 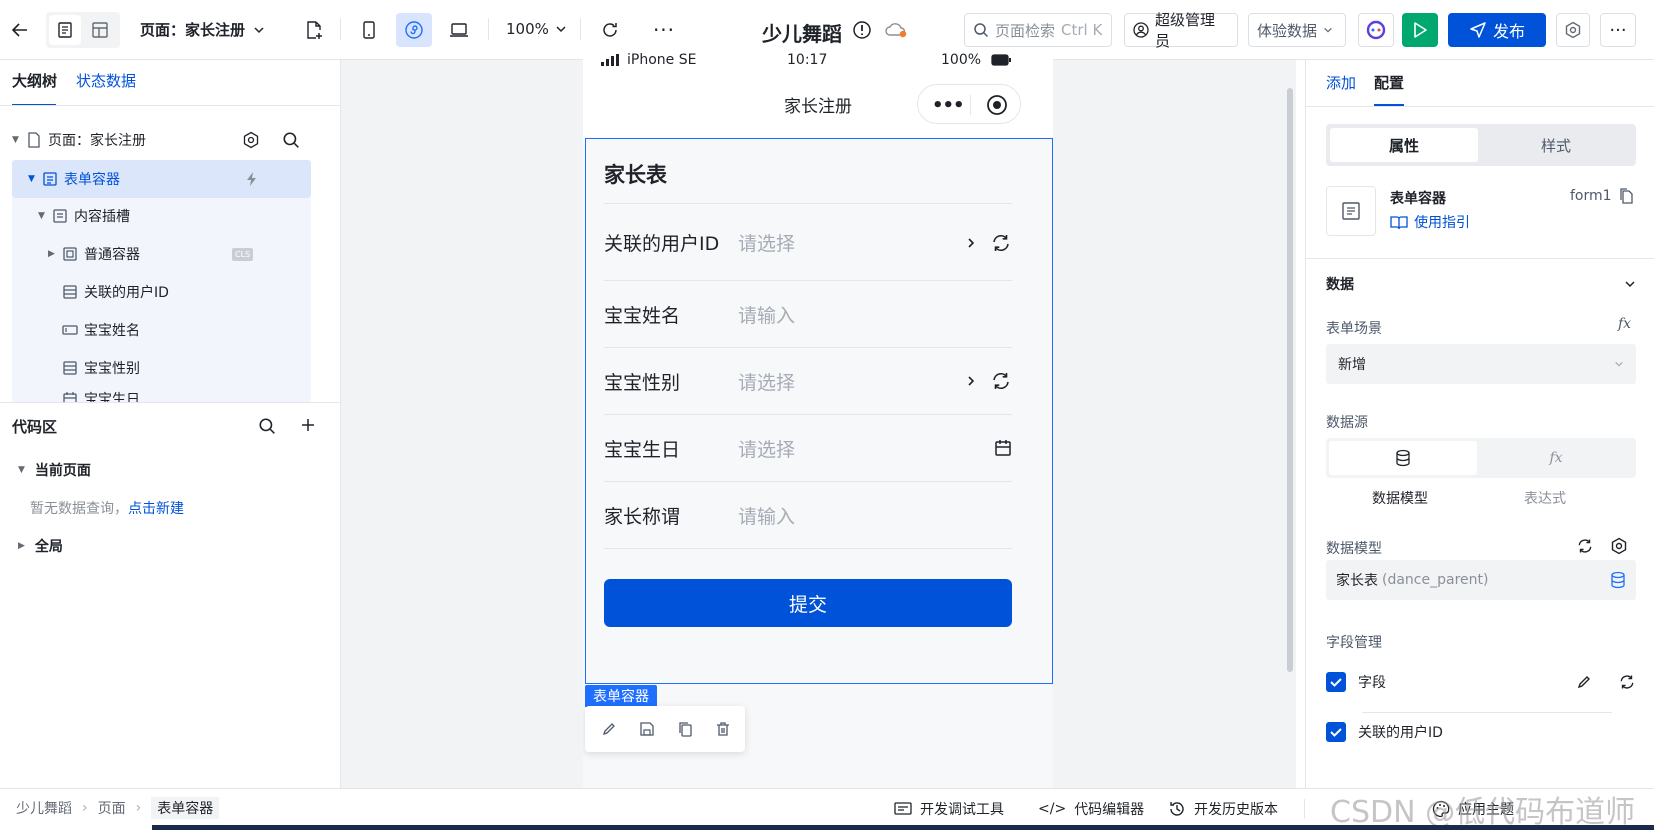 I want to click on phone-header: iPhone SE 10:17 100% 家长注册 •••, so click(x=818, y=94).